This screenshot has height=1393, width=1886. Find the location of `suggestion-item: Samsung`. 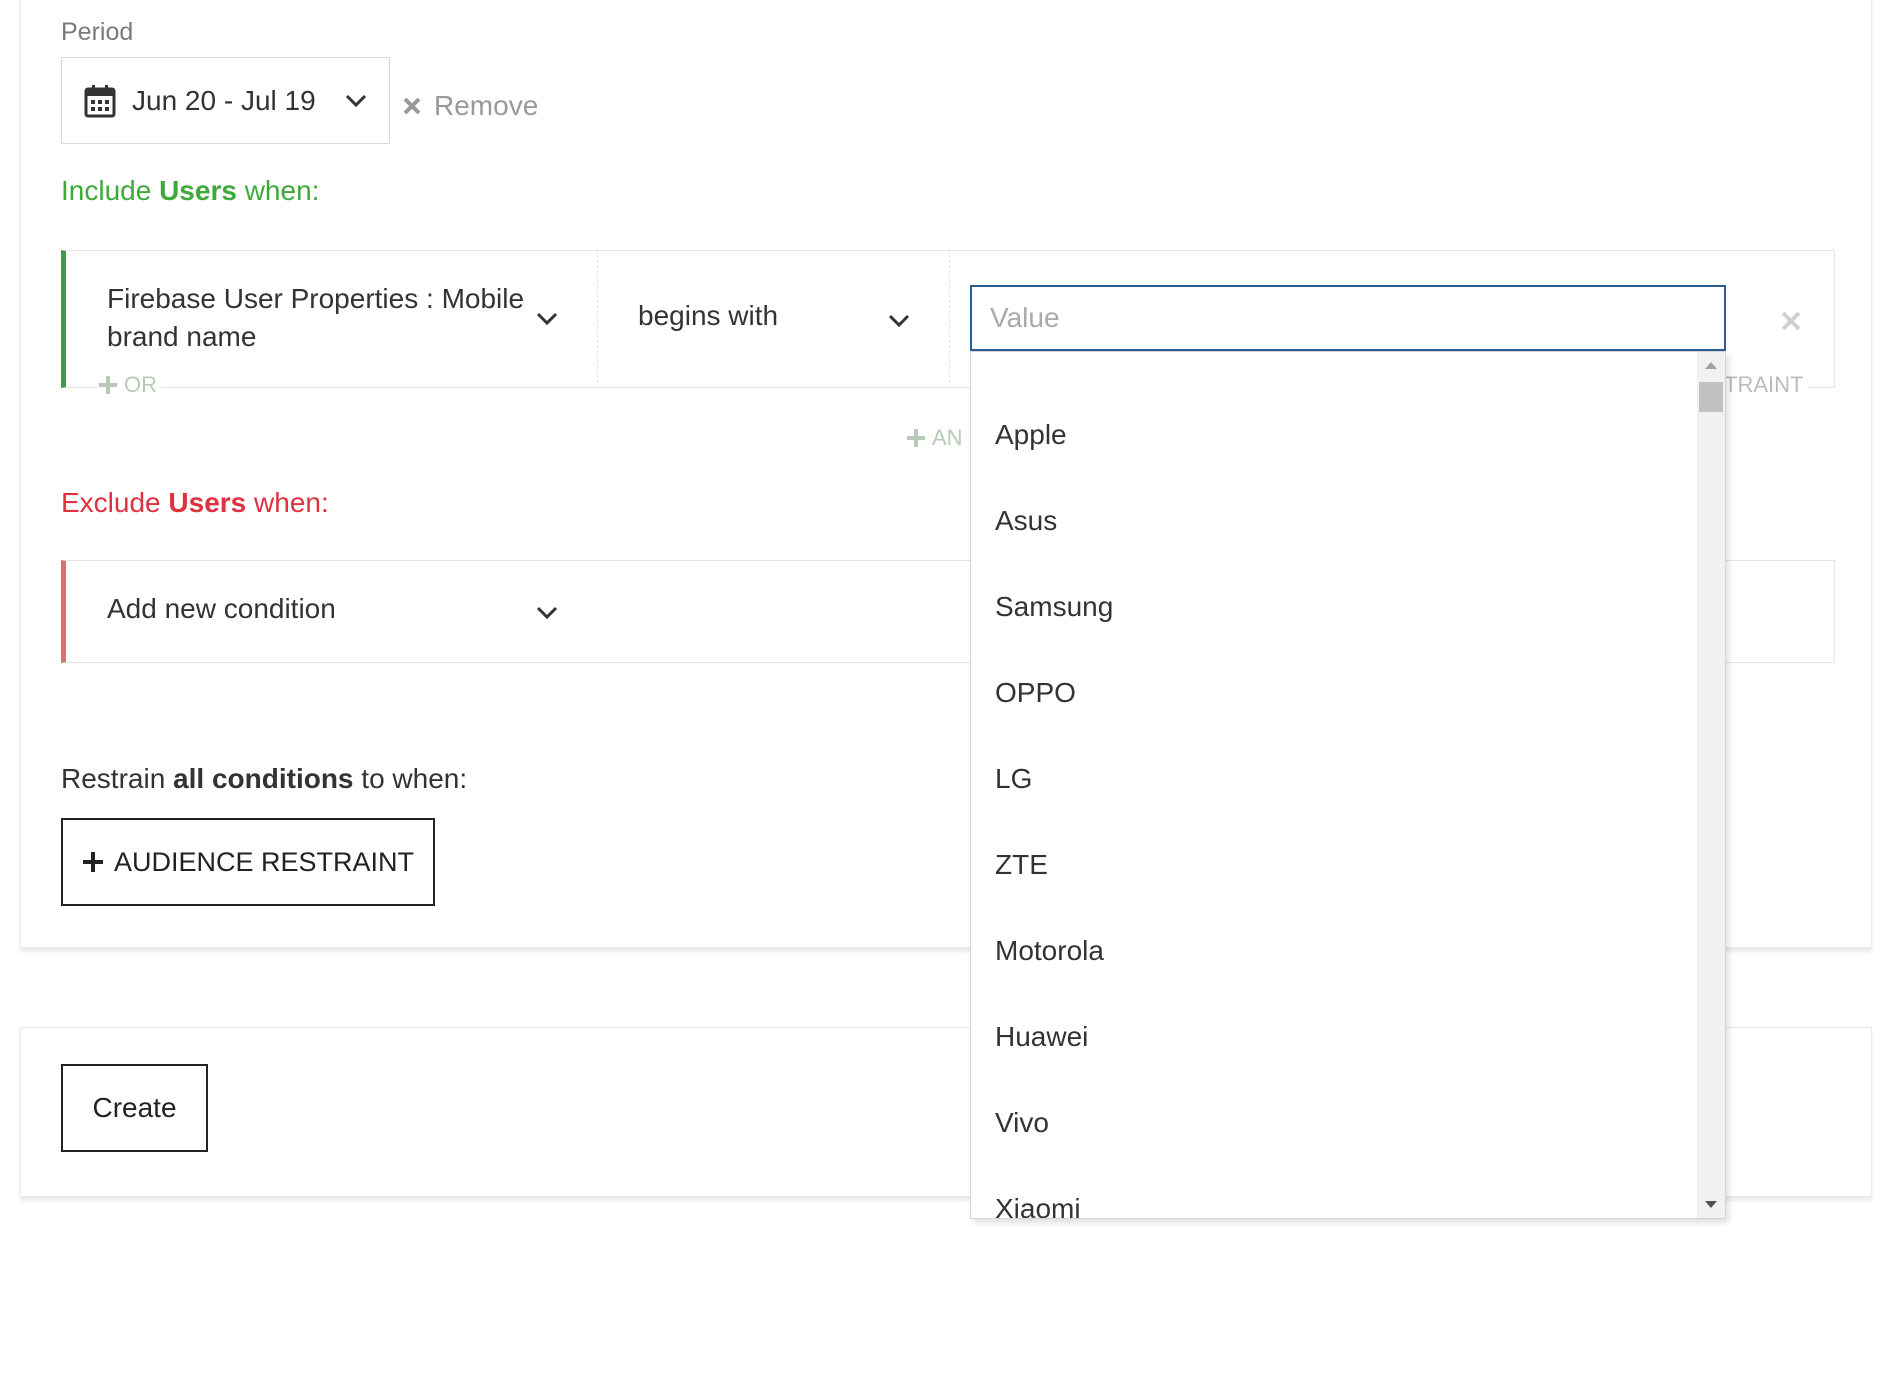

suggestion-item: Samsung is located at coordinates (1331, 607).